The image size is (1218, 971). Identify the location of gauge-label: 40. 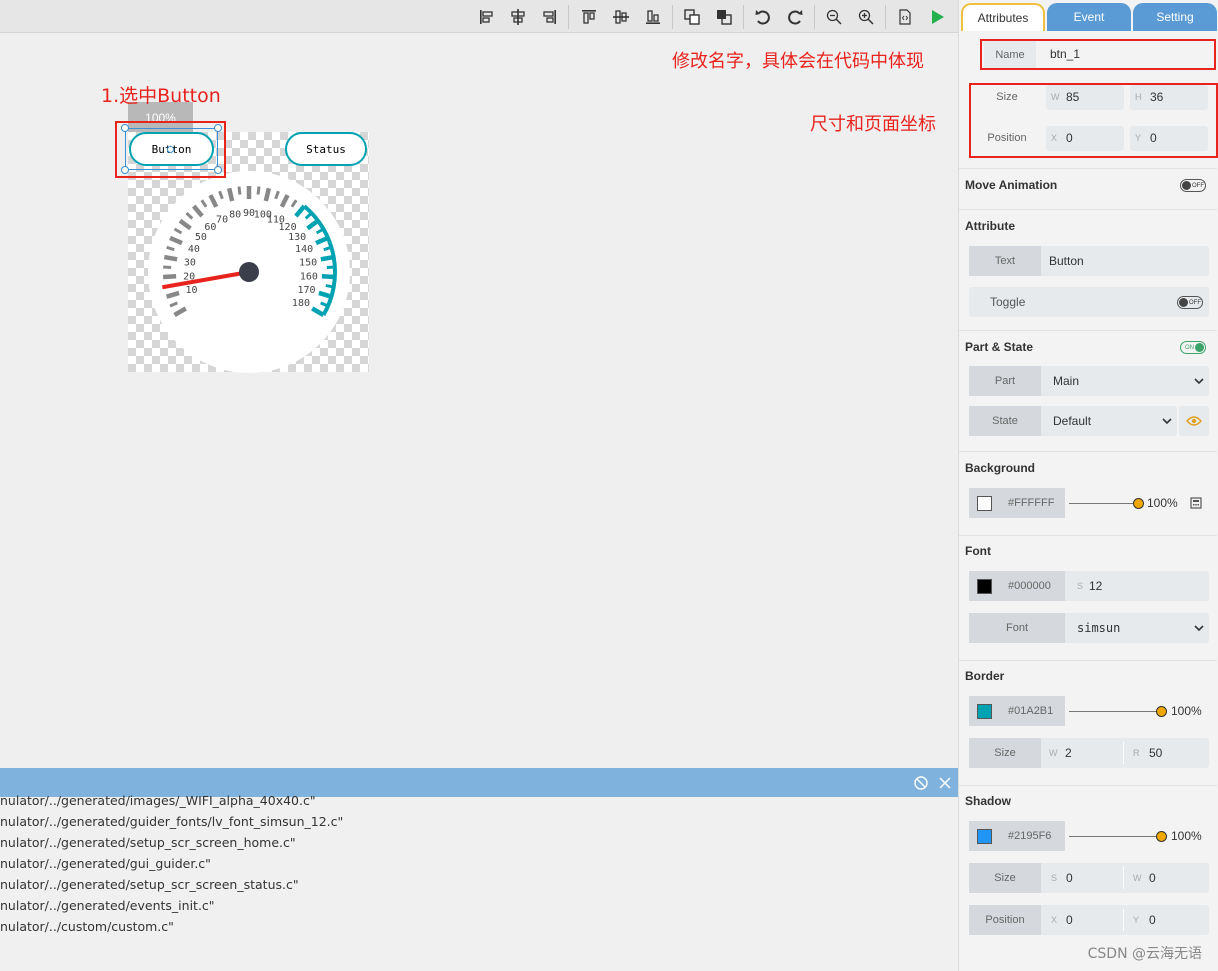
(194, 249).